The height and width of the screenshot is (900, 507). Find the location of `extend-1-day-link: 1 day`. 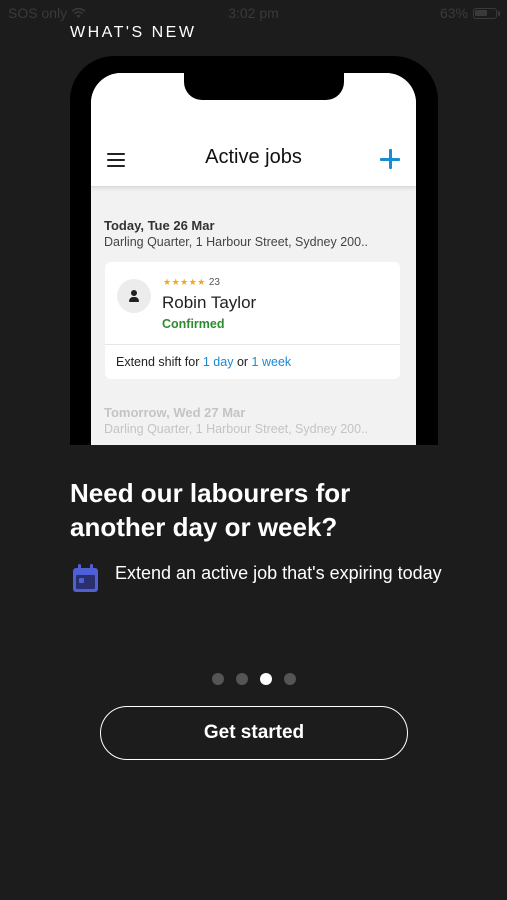

extend-1-day-link: 1 day is located at coordinates (218, 362).